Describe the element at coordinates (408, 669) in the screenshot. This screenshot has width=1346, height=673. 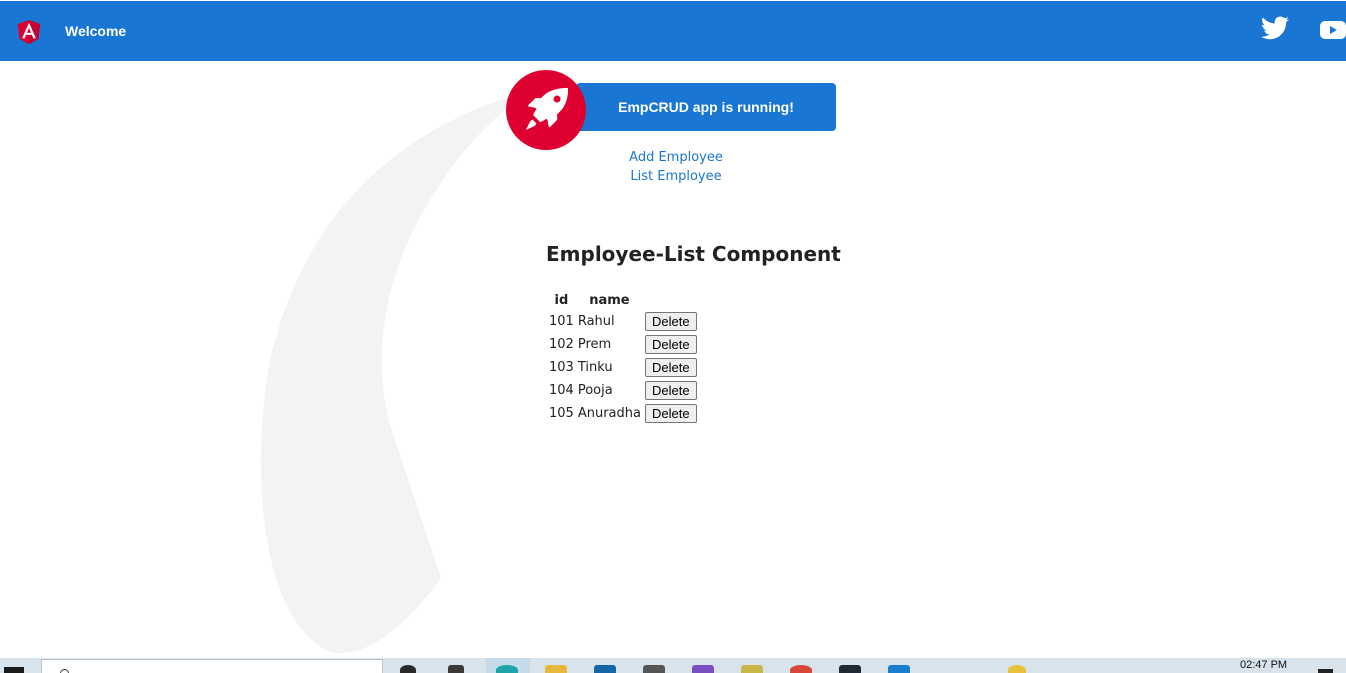
I see `task-view-icon` at that location.